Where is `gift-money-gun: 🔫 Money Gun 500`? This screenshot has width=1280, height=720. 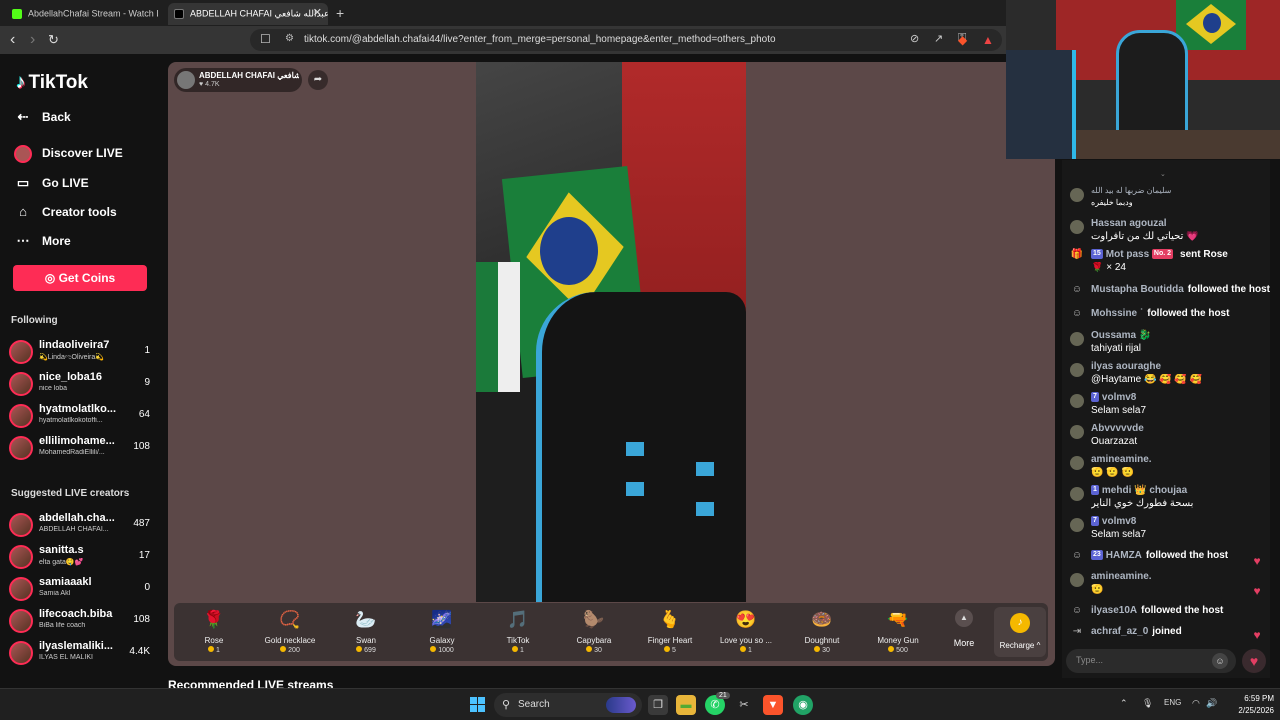
gift-money-gun: 🔫 Money Gun 500 is located at coordinates (898, 630).